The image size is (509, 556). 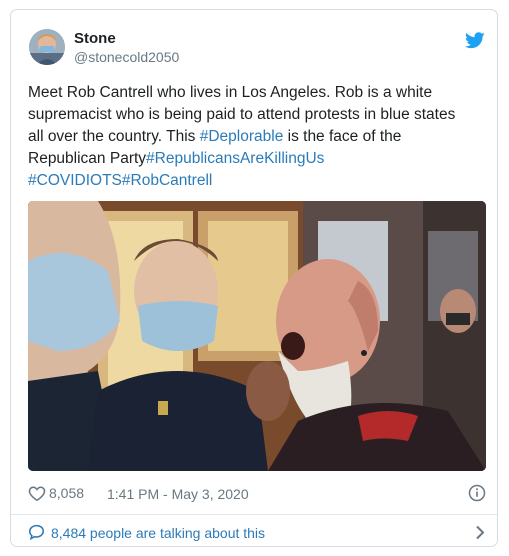 I want to click on info-icon, so click(x=477, y=493).